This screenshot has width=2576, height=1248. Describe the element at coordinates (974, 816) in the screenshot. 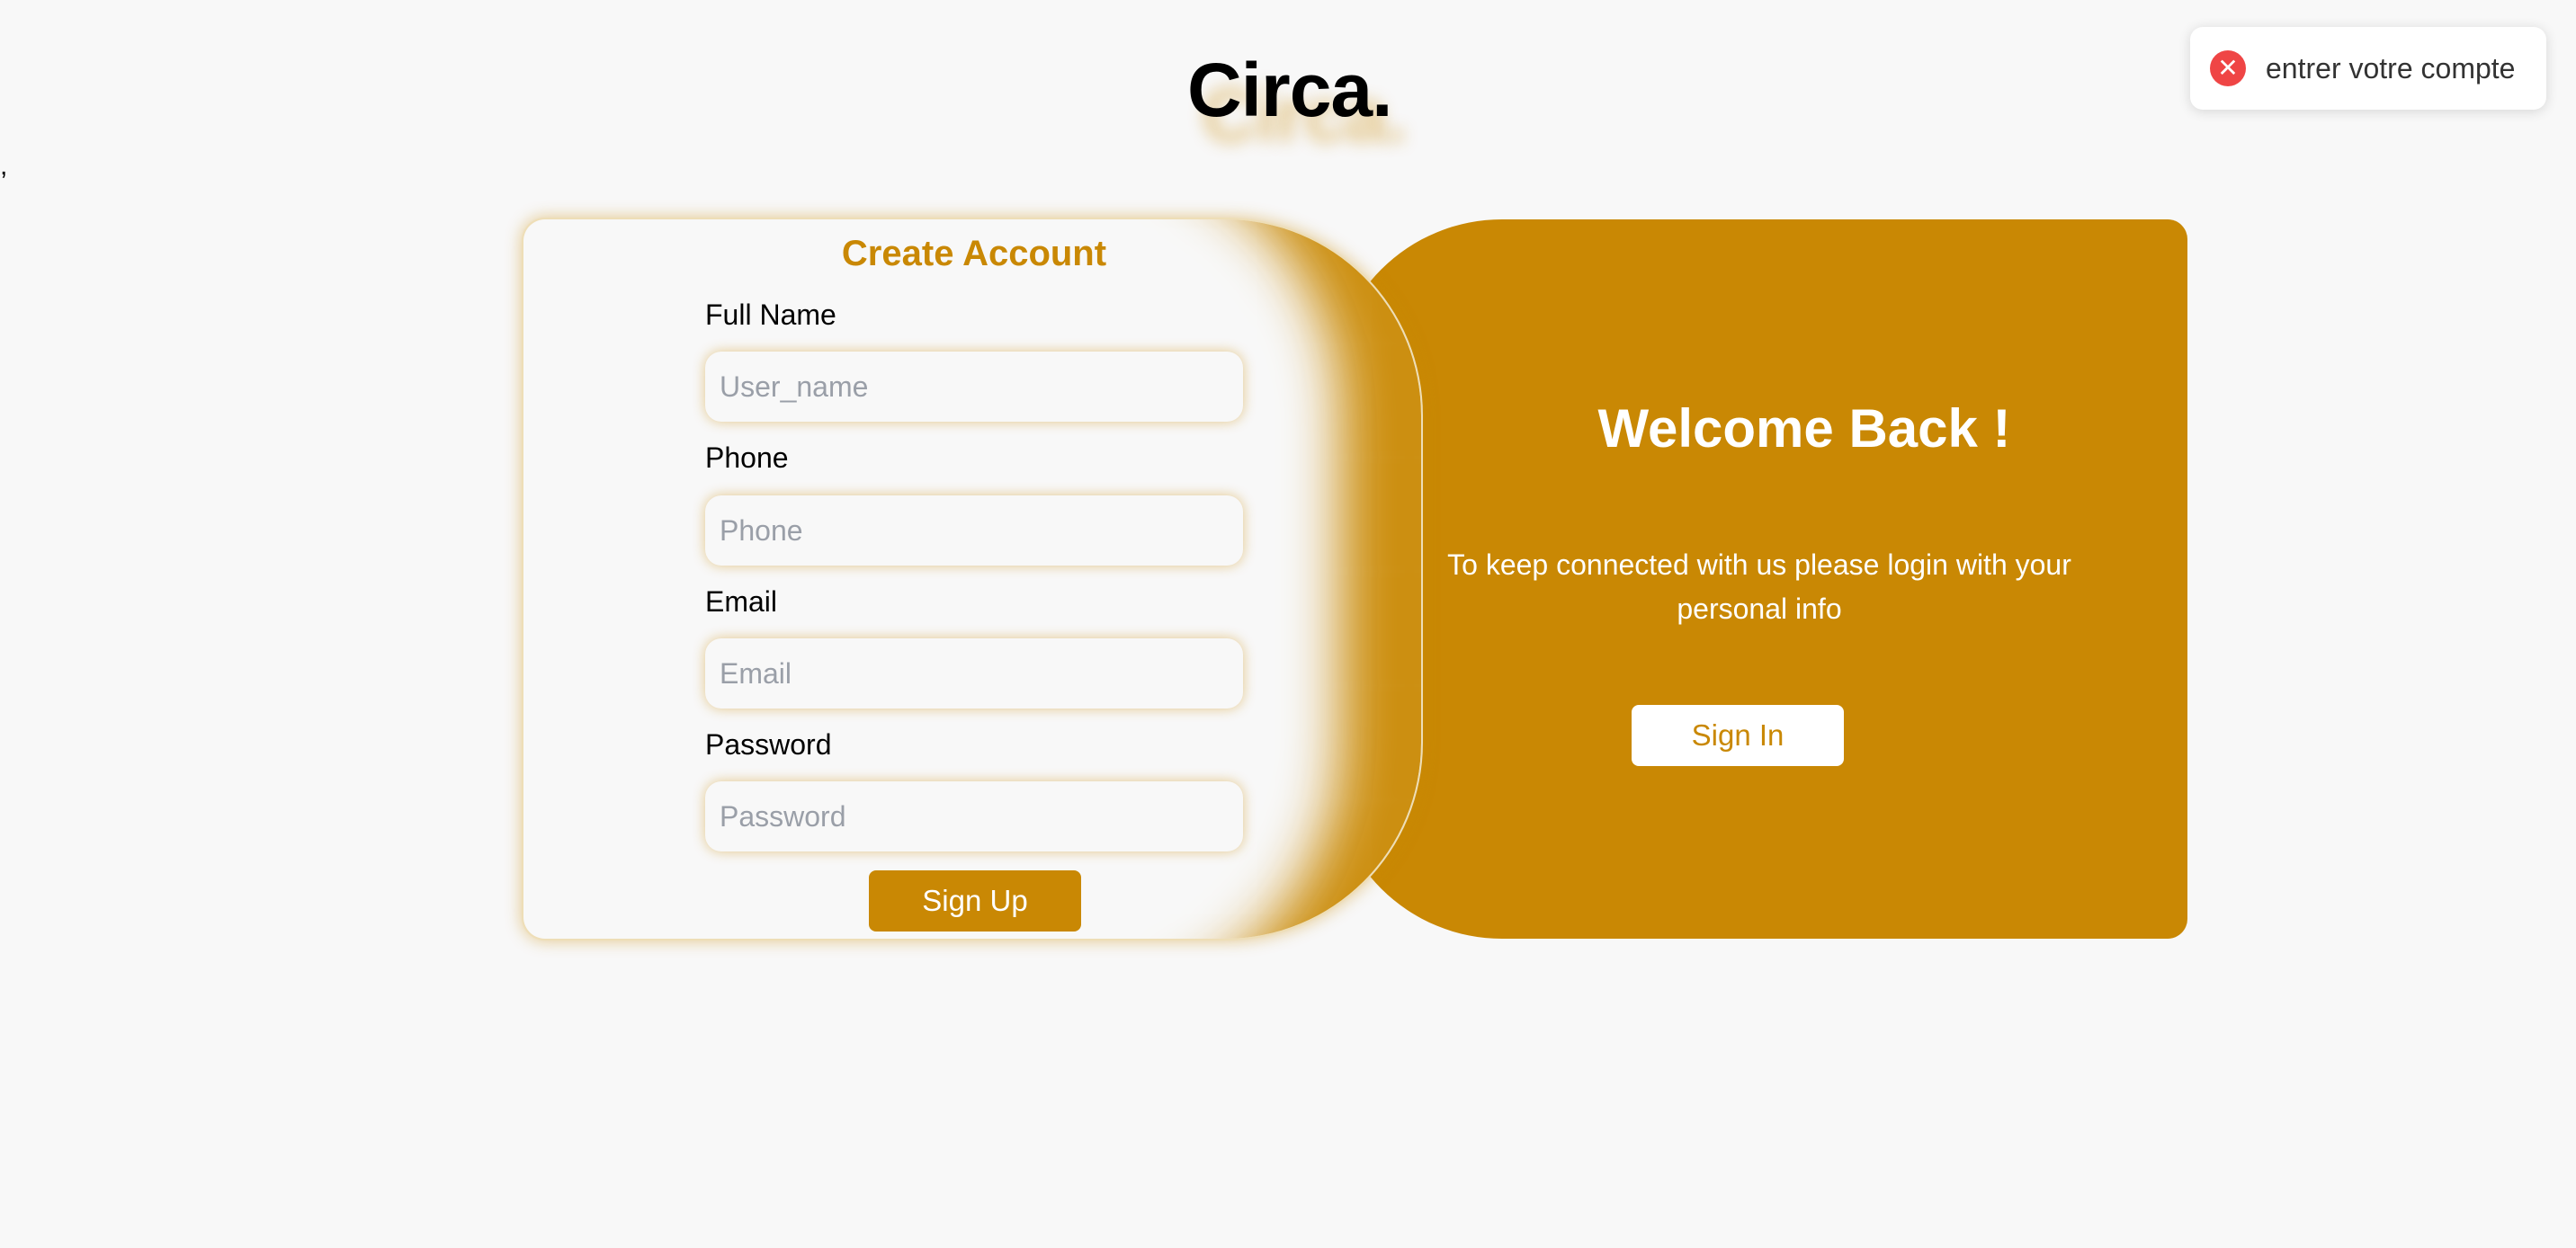

I see `password-input` at that location.